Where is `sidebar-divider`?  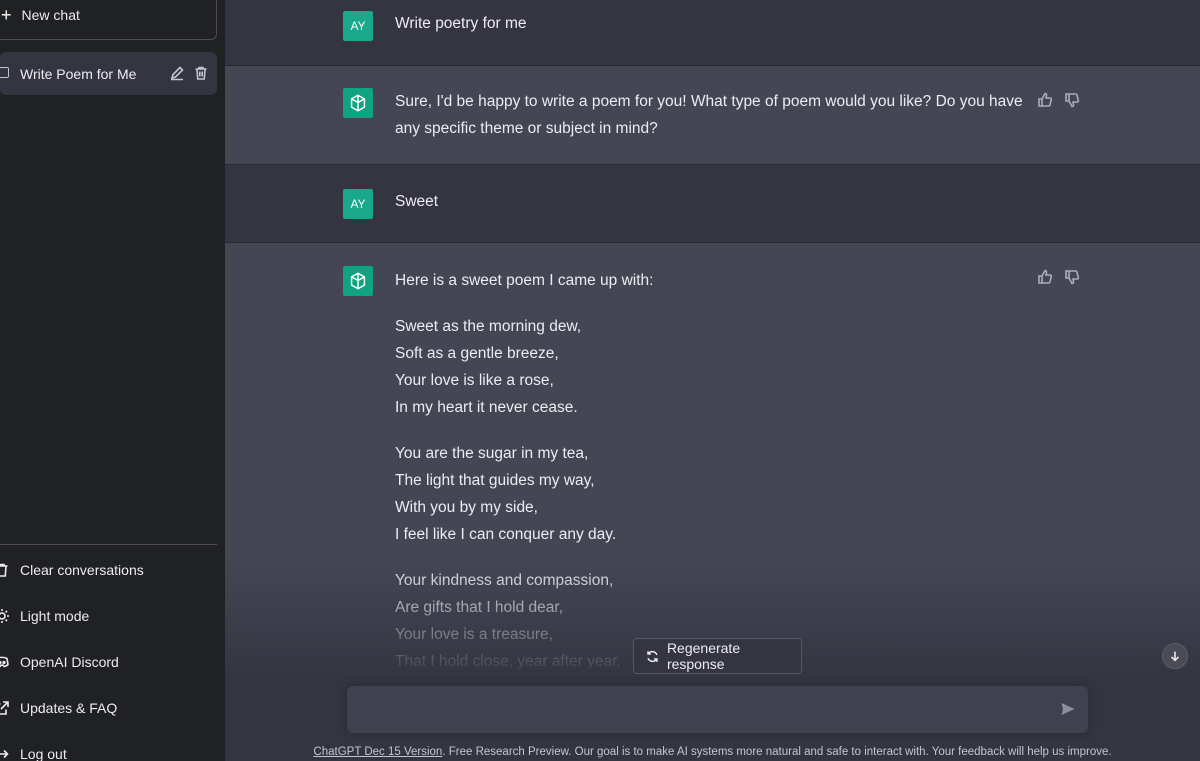 sidebar-divider is located at coordinates (108, 544).